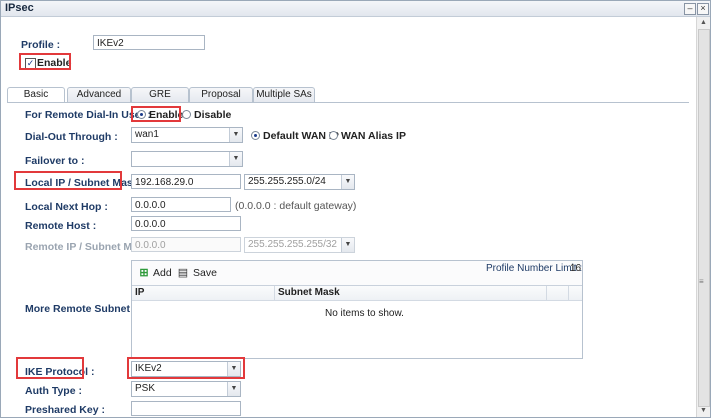  What do you see at coordinates (36, 95) in the screenshot?
I see `tab-basic: Basic` at bounding box center [36, 95].